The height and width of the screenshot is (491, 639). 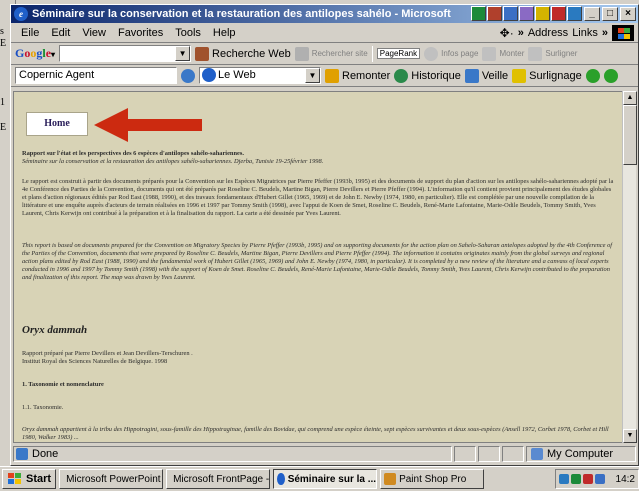 What do you see at coordinates (630, 98) in the screenshot?
I see `scroll-up-arrow-icon: ▲` at bounding box center [630, 98].